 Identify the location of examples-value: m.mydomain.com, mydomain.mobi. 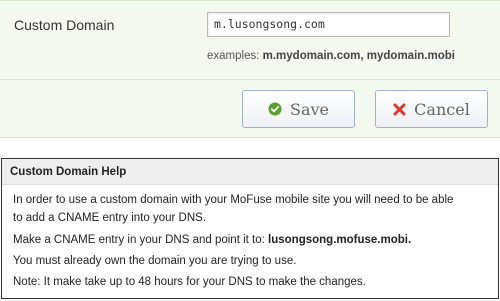
(358, 56).